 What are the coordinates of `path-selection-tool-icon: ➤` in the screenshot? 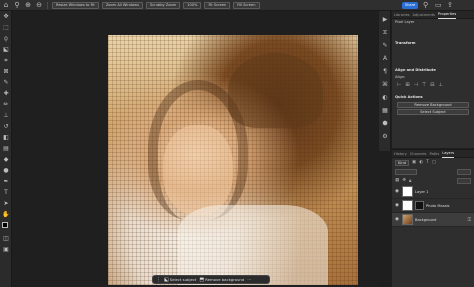 It's located at (6, 204).